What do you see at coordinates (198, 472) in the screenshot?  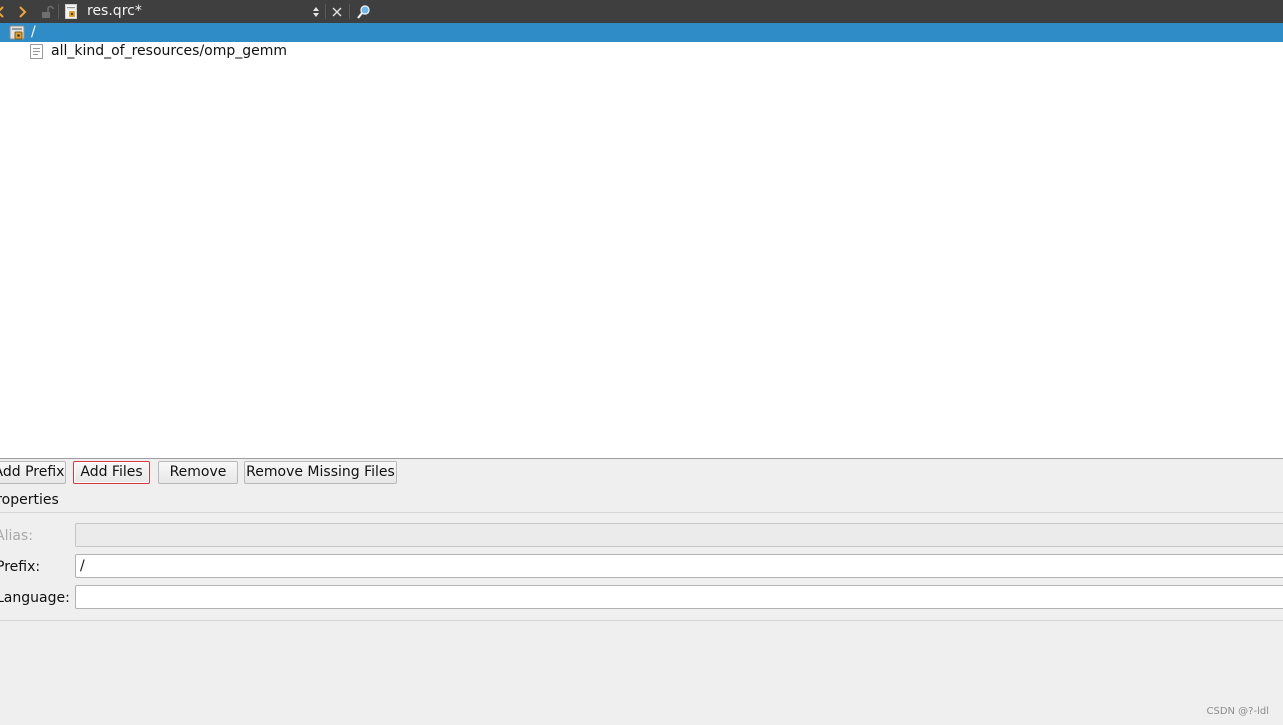 I see `remove-button: Remove` at bounding box center [198, 472].